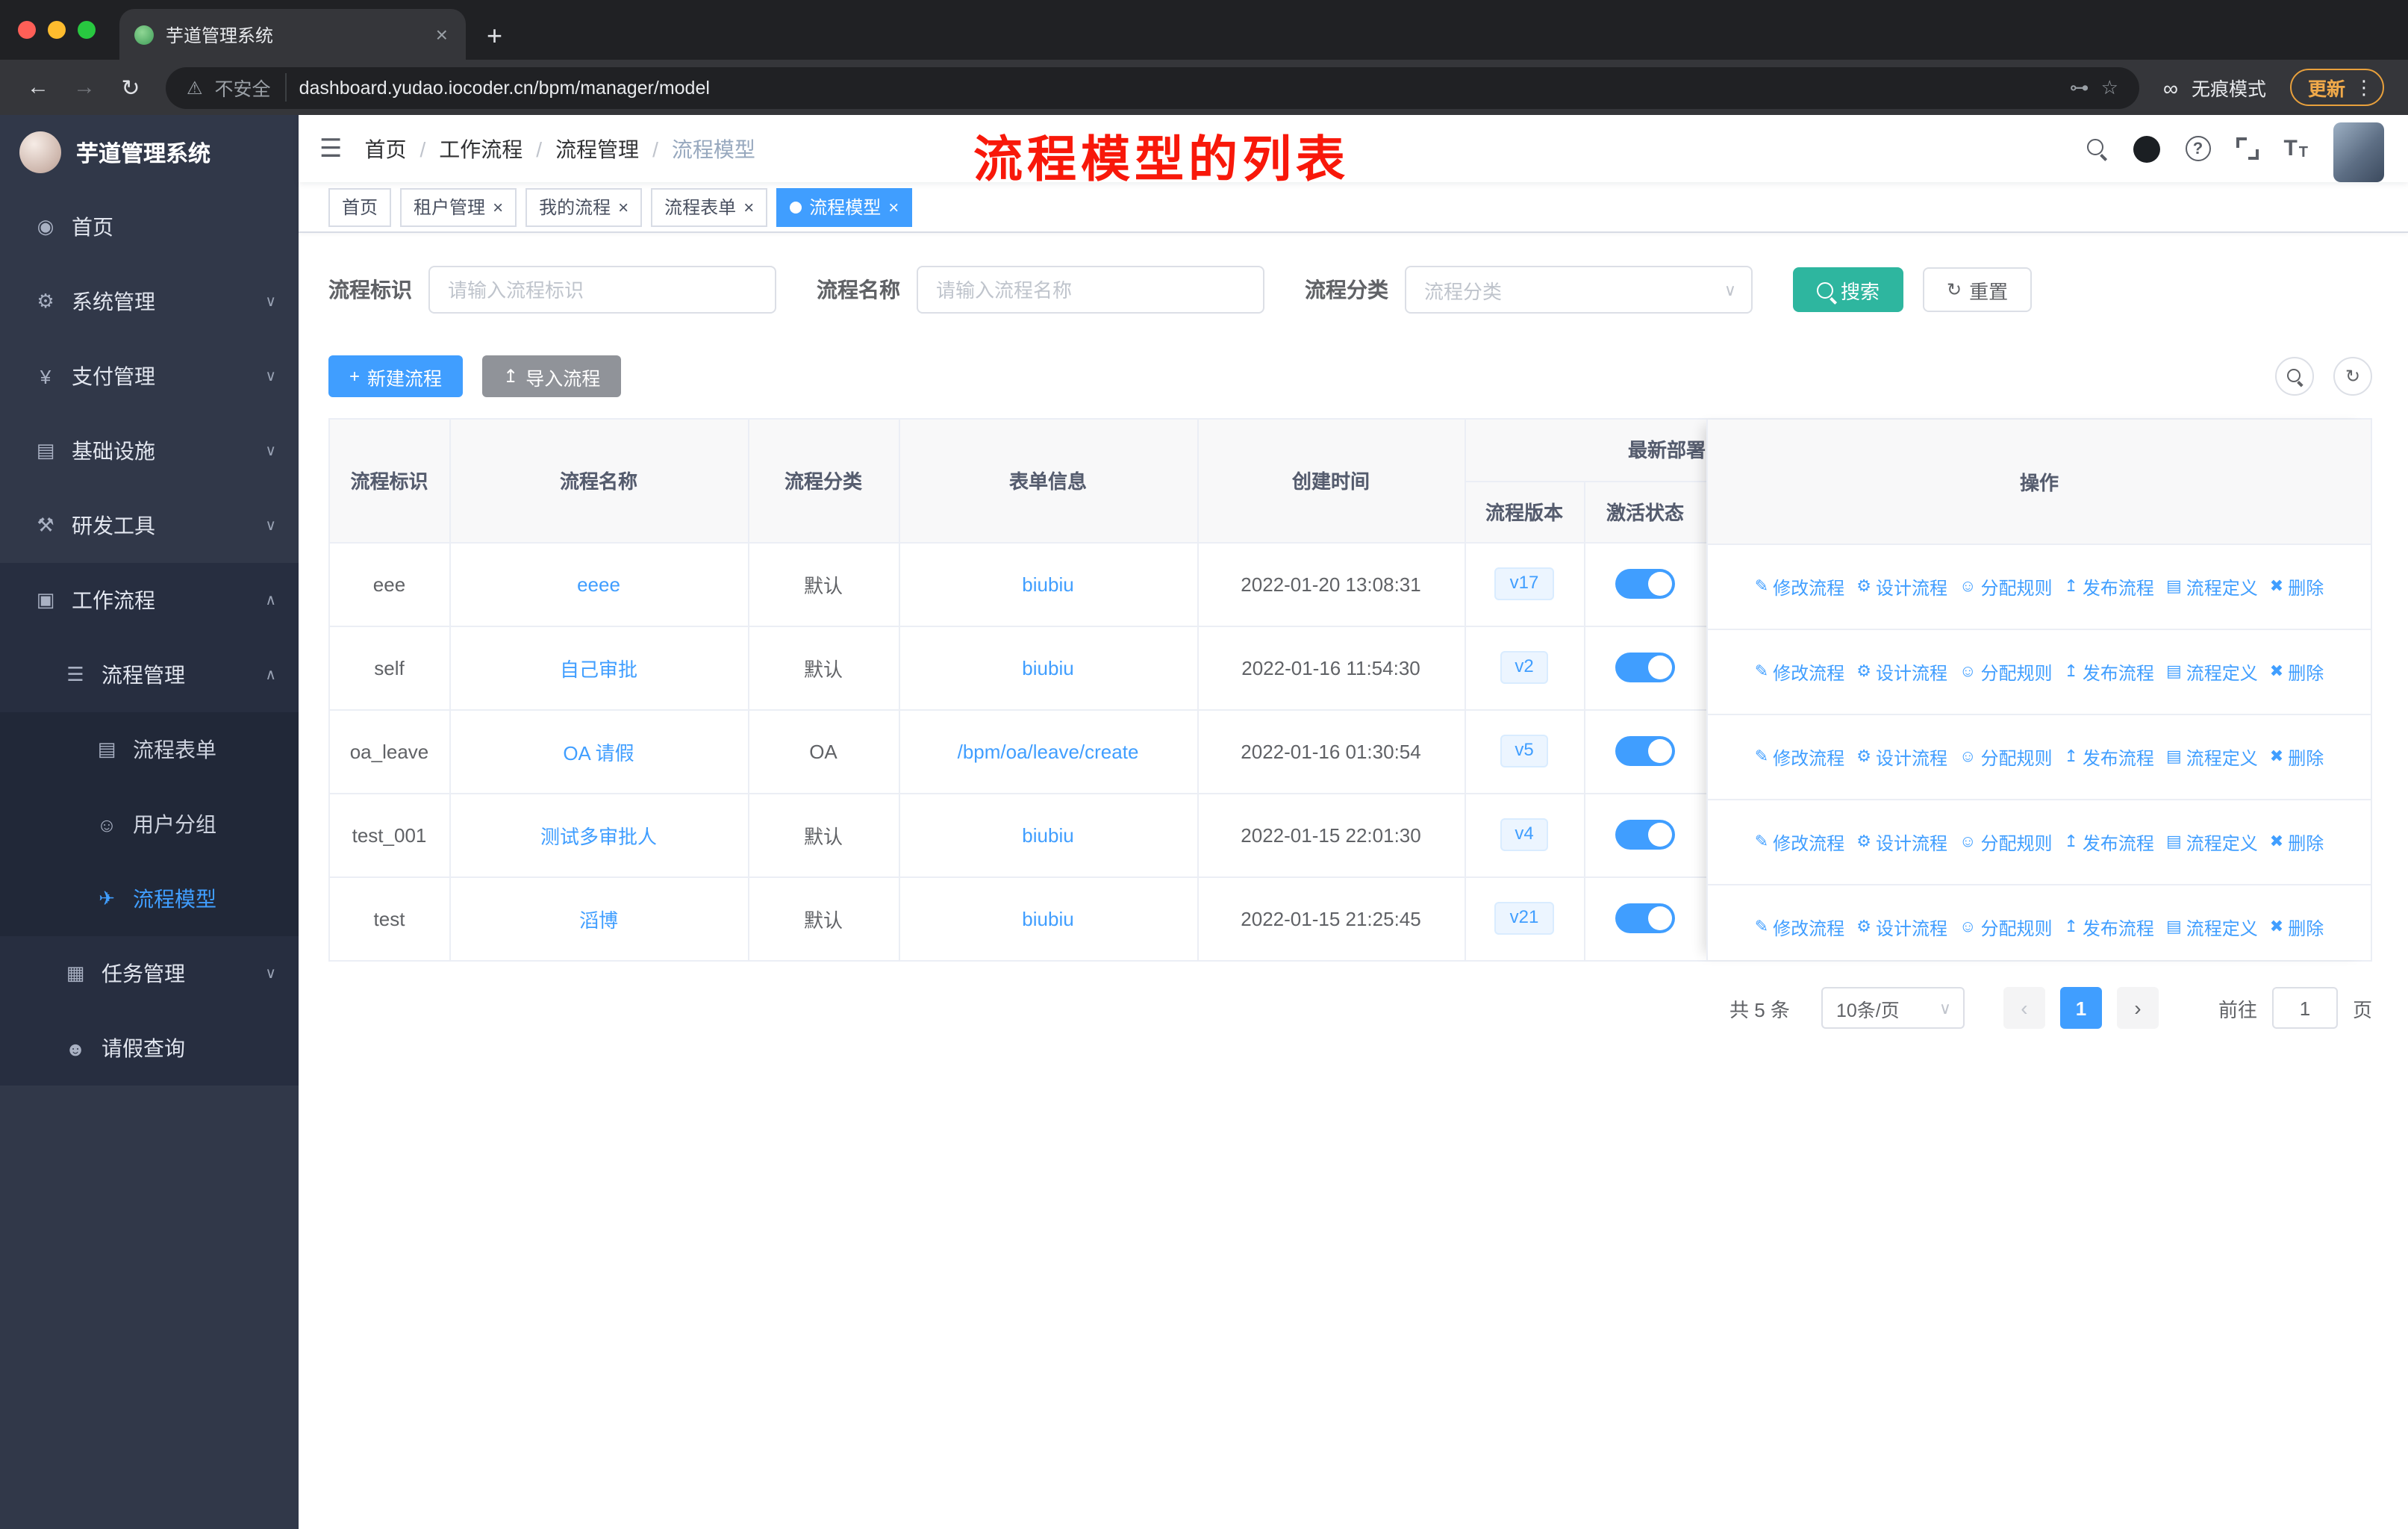 Image resolution: width=2408 pixels, height=1529 pixels. I want to click on close-window-button, so click(27, 30).